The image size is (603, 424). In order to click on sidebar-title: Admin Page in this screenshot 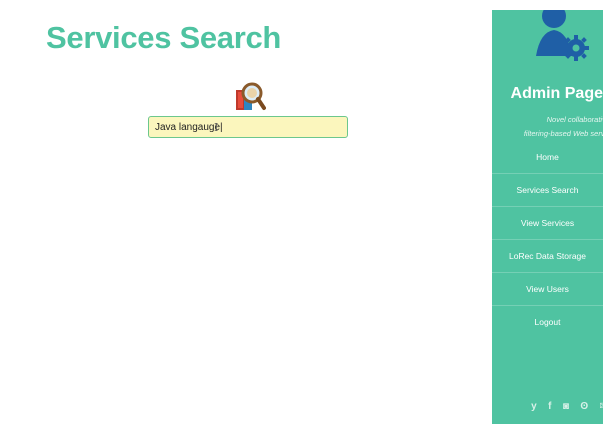, I will do `click(556, 93)`.